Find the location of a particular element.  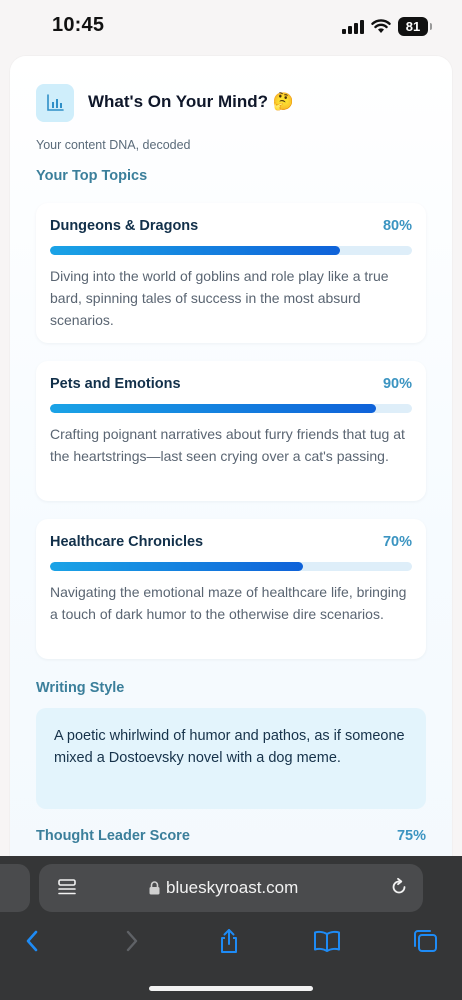

card-subtitle: Your content DNA, decoded is located at coordinates (113, 145).